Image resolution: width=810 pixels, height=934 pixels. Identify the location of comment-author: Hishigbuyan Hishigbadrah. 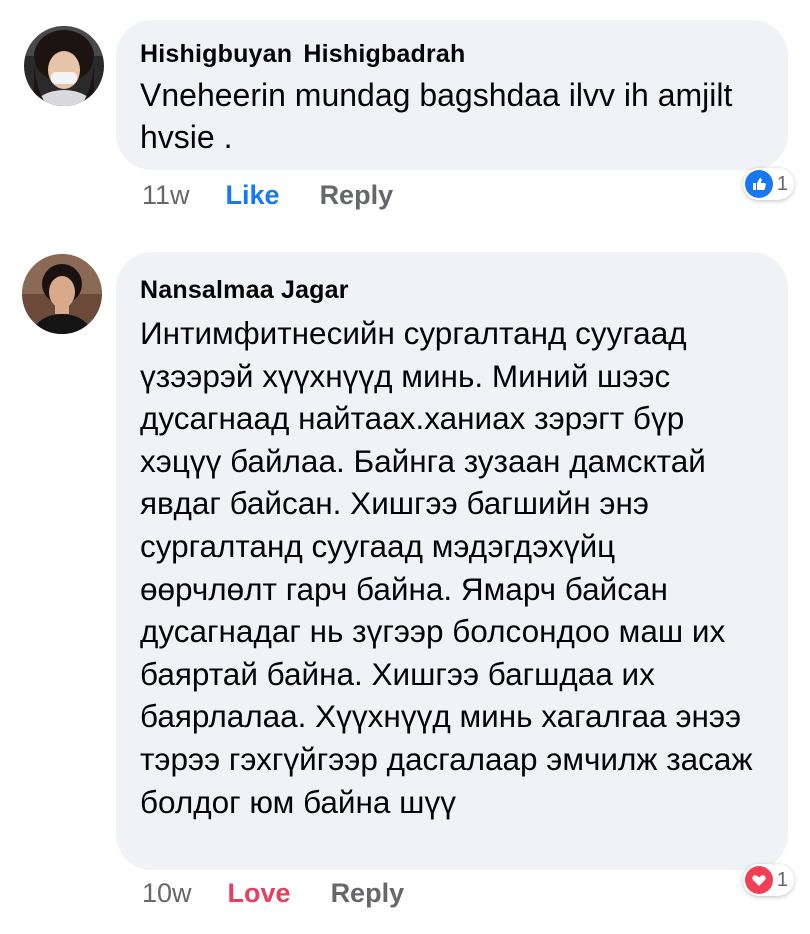
(449, 54).